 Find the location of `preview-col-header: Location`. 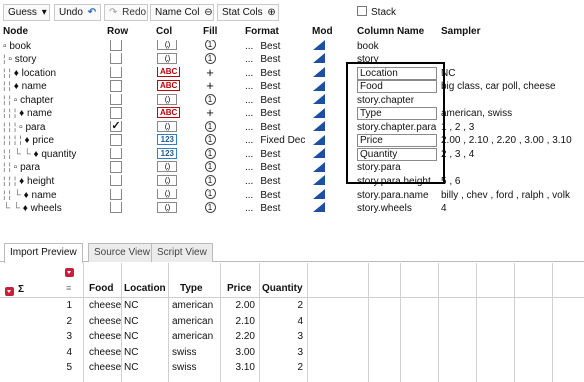

preview-col-header: Location is located at coordinates (145, 288).